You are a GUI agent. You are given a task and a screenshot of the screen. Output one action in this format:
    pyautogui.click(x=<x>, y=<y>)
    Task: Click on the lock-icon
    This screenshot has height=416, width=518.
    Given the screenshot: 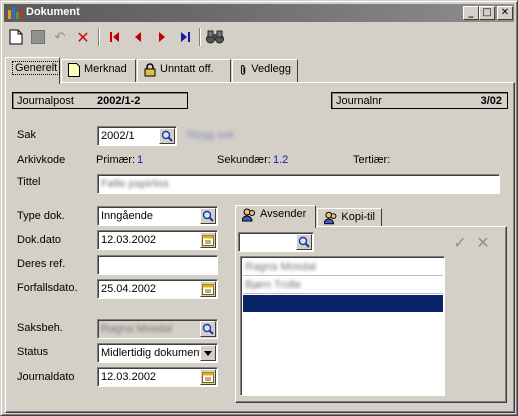 What is the action you would take?
    pyautogui.click(x=150, y=70)
    